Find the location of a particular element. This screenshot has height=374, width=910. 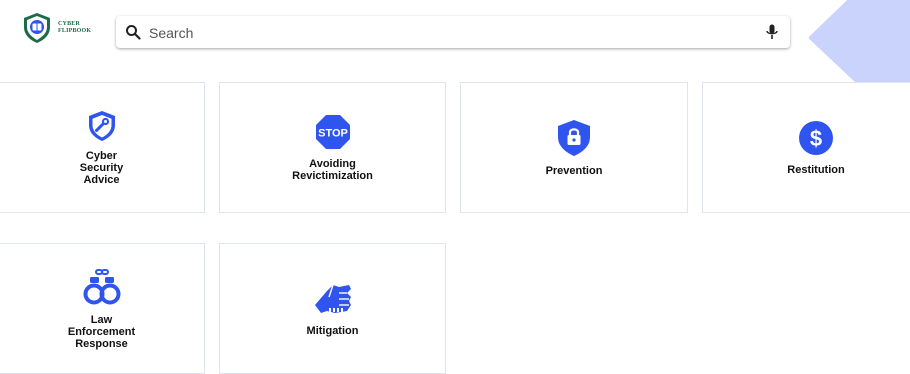

brand-name: CYBER FLIPBOOK is located at coordinates (74, 28).